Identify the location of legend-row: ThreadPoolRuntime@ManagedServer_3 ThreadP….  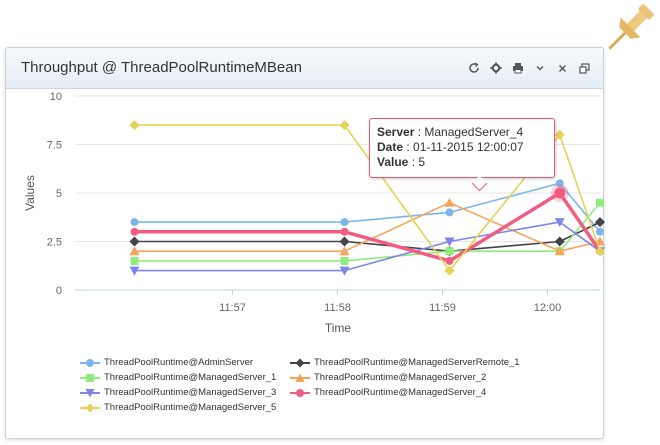
(320, 392).